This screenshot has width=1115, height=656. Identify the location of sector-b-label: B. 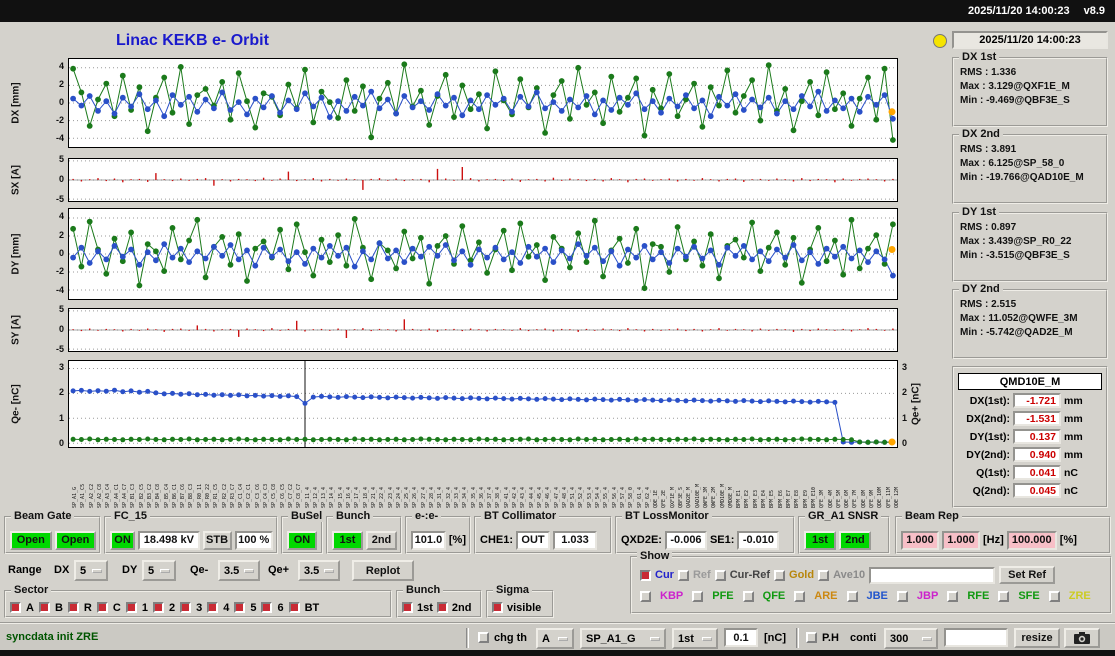
(58, 607).